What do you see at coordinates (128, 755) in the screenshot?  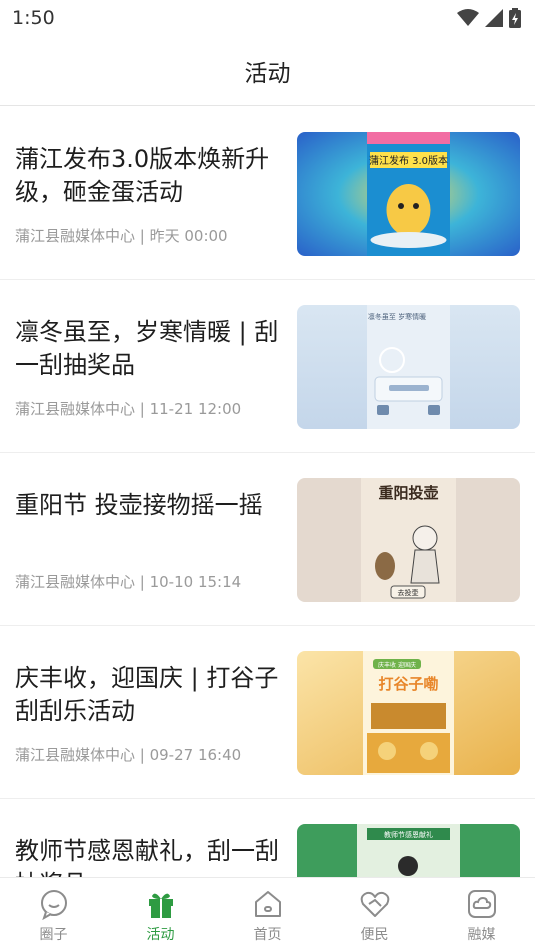 I see `card-meta: 蒲江县融媒体中心 | 09-27 16:40` at bounding box center [128, 755].